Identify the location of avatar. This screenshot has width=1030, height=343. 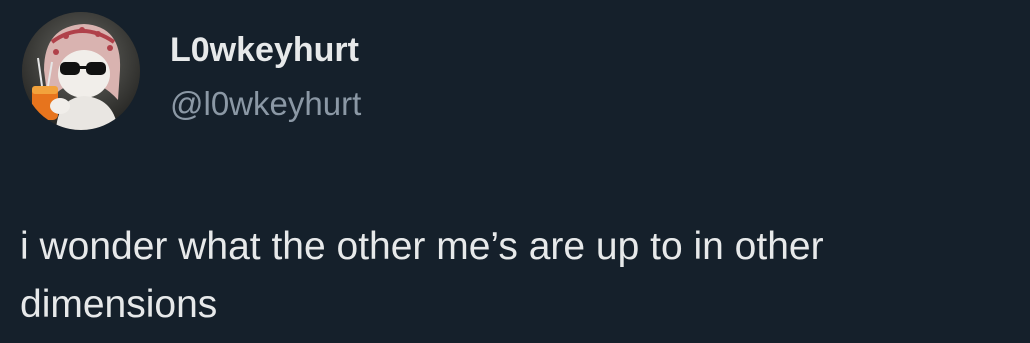
(81, 71).